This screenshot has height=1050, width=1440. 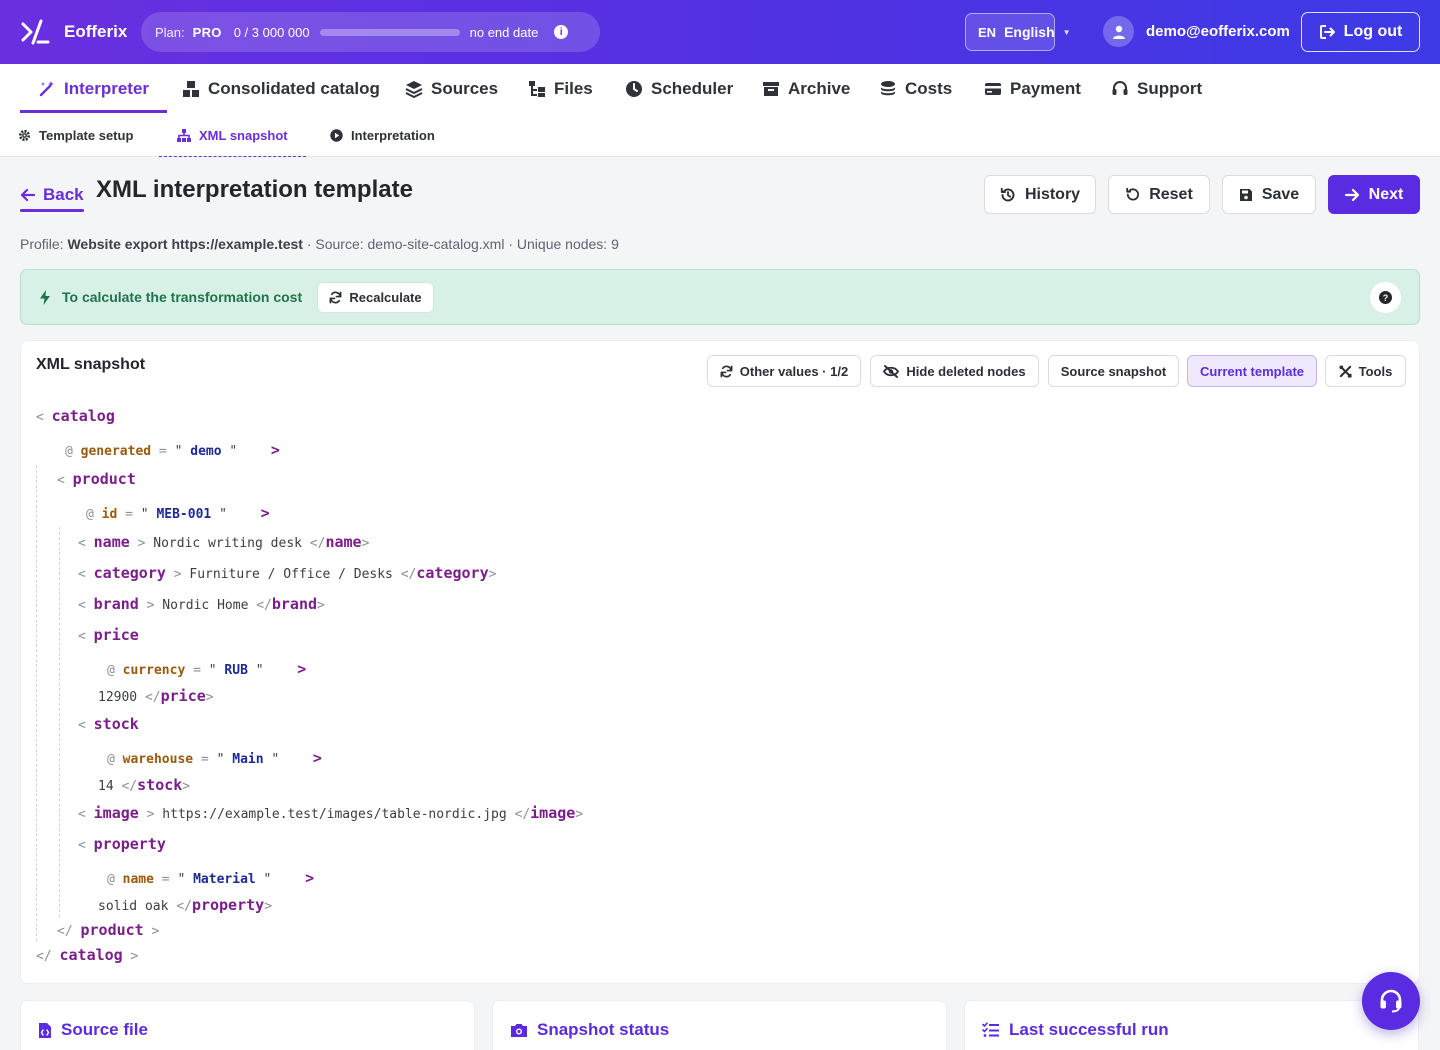 I want to click on language-name: English, so click(x=1029, y=32).